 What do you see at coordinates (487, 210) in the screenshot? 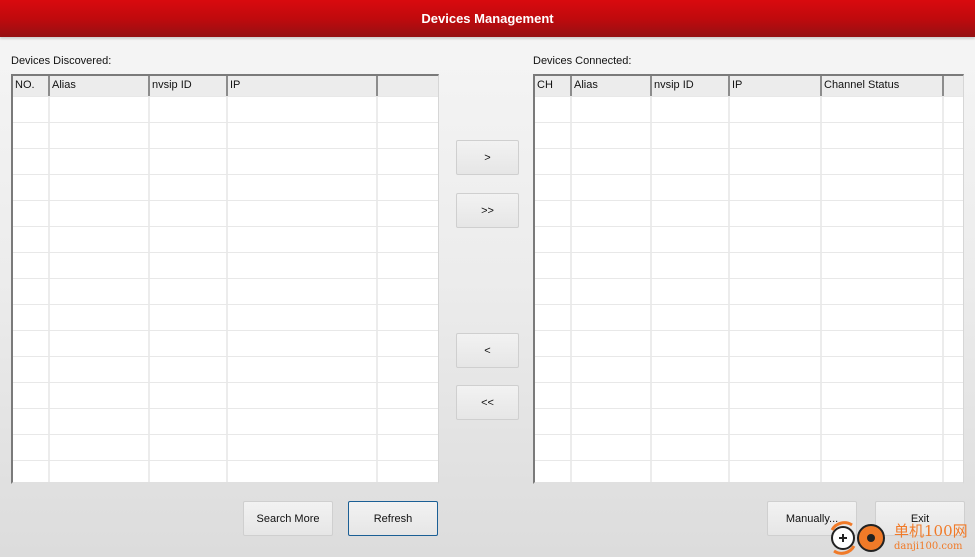
I see `add-all-button: >>` at bounding box center [487, 210].